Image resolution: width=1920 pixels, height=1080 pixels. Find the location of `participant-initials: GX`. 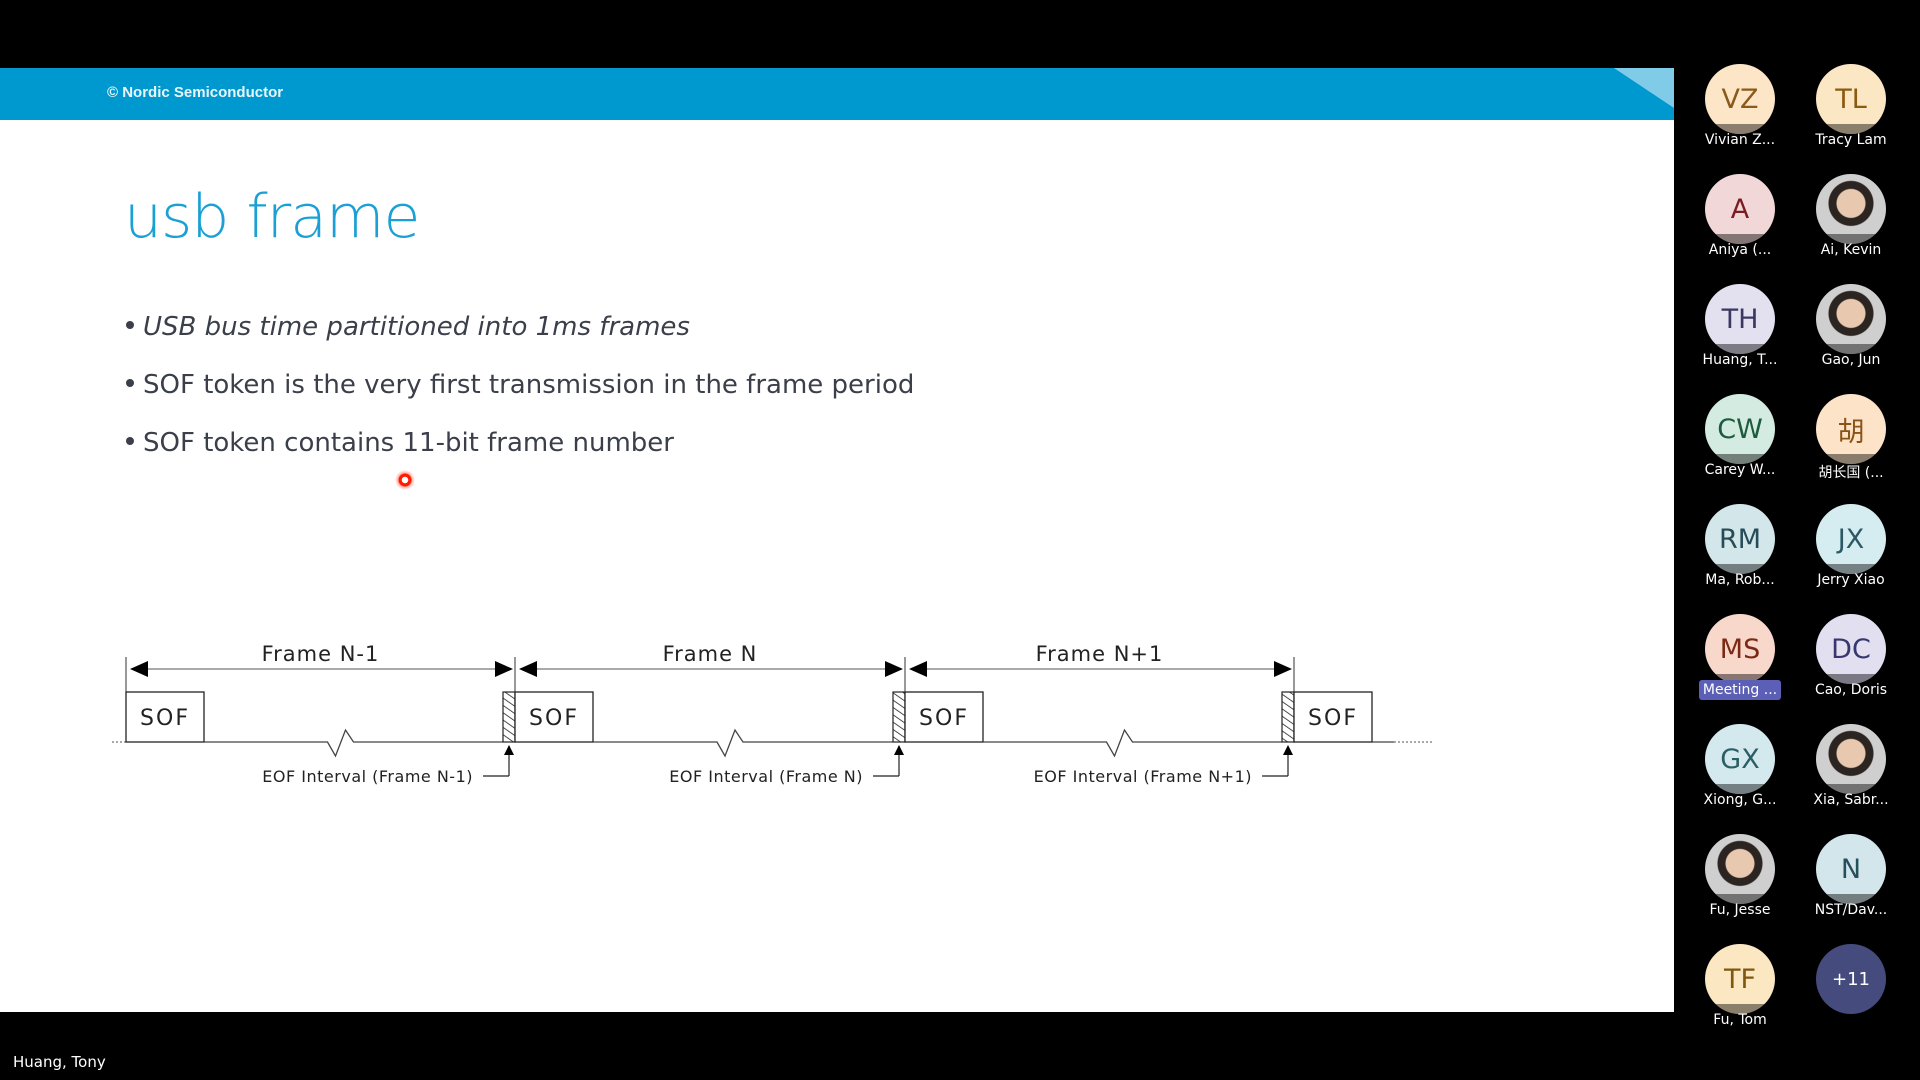

participant-initials: GX is located at coordinates (1740, 759).